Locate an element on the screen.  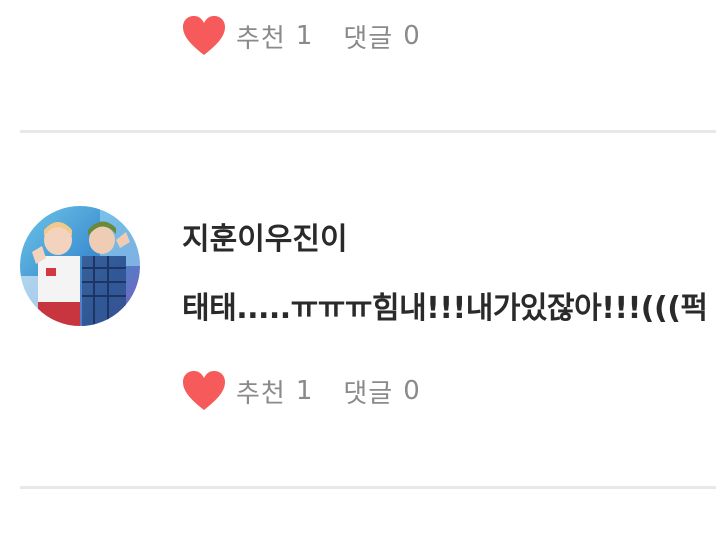
avatar is located at coordinates (80, 266).